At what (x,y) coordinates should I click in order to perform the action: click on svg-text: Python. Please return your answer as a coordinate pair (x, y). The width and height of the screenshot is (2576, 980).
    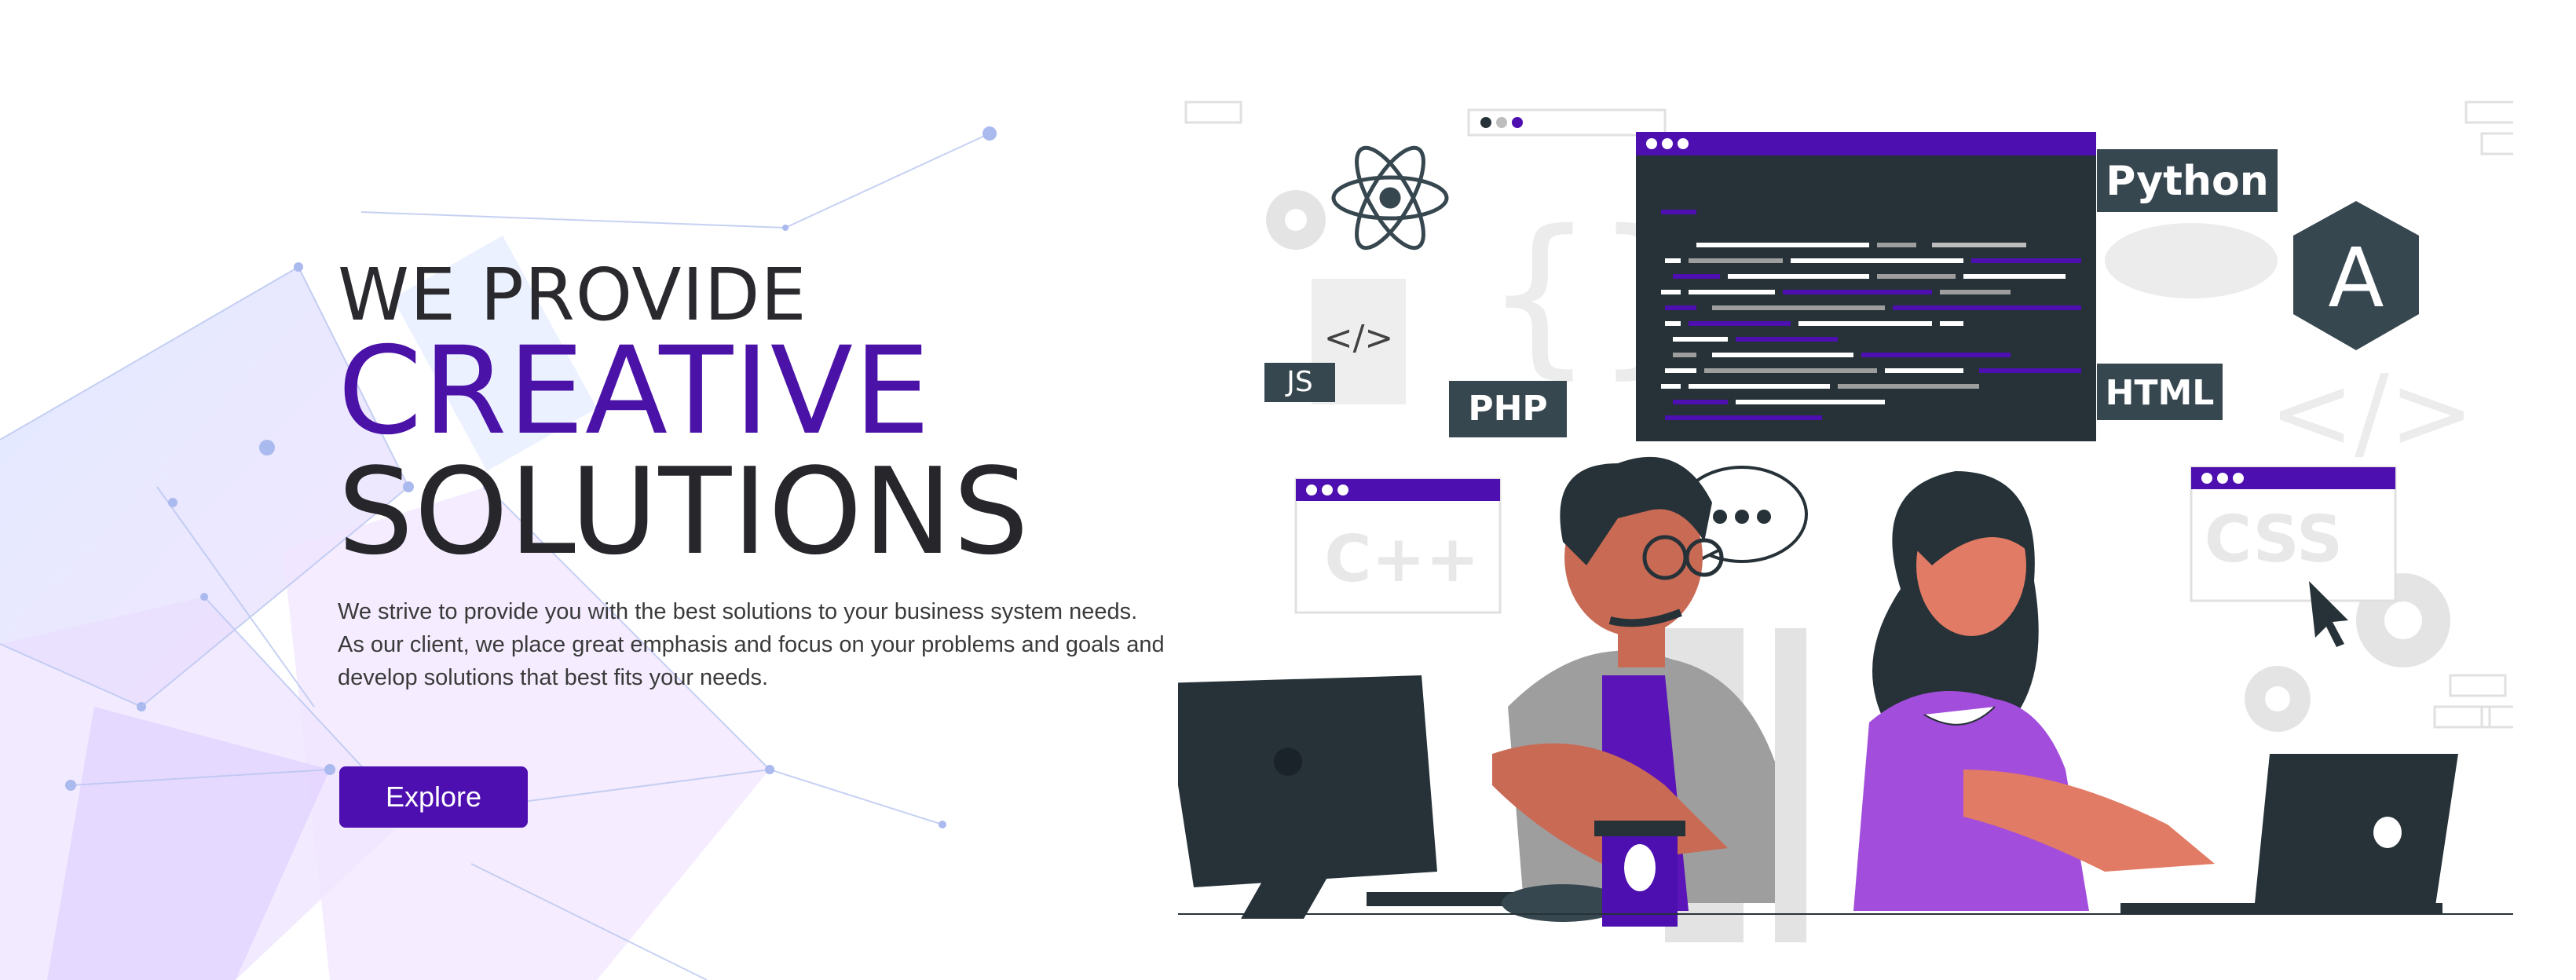
    Looking at the image, I should click on (2188, 181).